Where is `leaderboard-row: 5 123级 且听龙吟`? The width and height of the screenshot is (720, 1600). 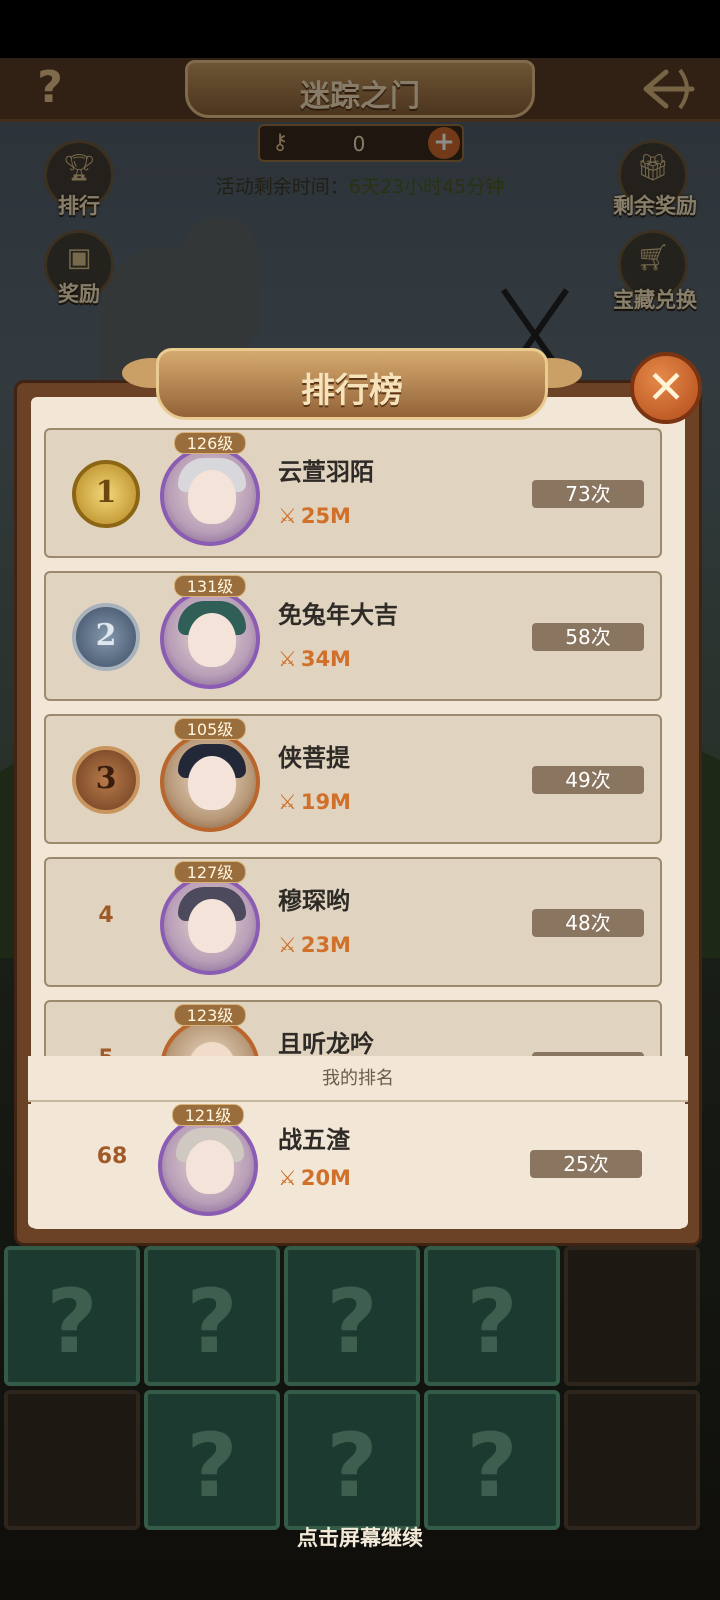
leaderboard-row: 5 123级 且听龙吟 is located at coordinates (353, 1028).